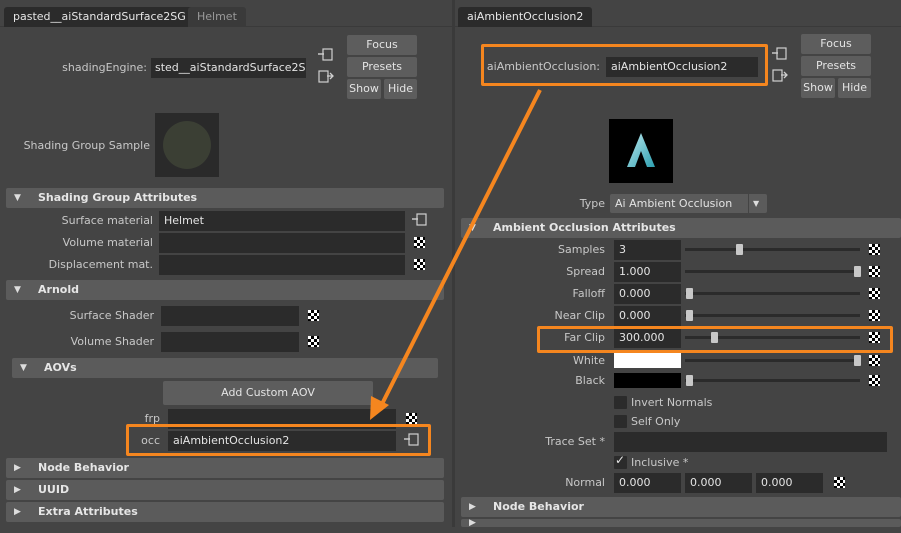  What do you see at coordinates (525, 17) in the screenshot?
I see `tab-ambient-occlusion: aiAmbientOcclusion2` at bounding box center [525, 17].